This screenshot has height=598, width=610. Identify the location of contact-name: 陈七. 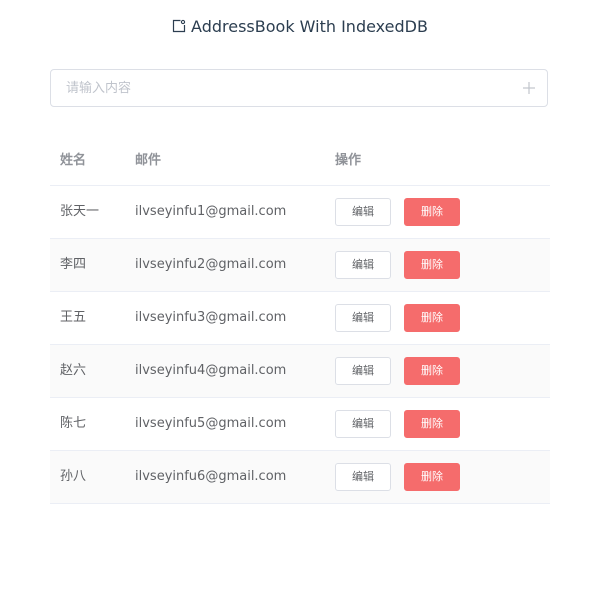
(73, 423).